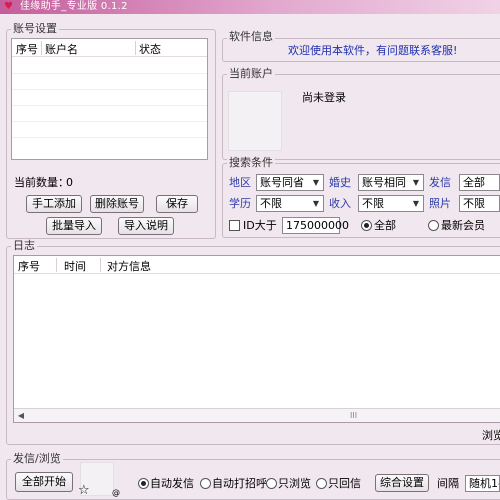 This screenshot has width=500, height=500. I want to click on general-settings-button: 综合设置, so click(402, 483).